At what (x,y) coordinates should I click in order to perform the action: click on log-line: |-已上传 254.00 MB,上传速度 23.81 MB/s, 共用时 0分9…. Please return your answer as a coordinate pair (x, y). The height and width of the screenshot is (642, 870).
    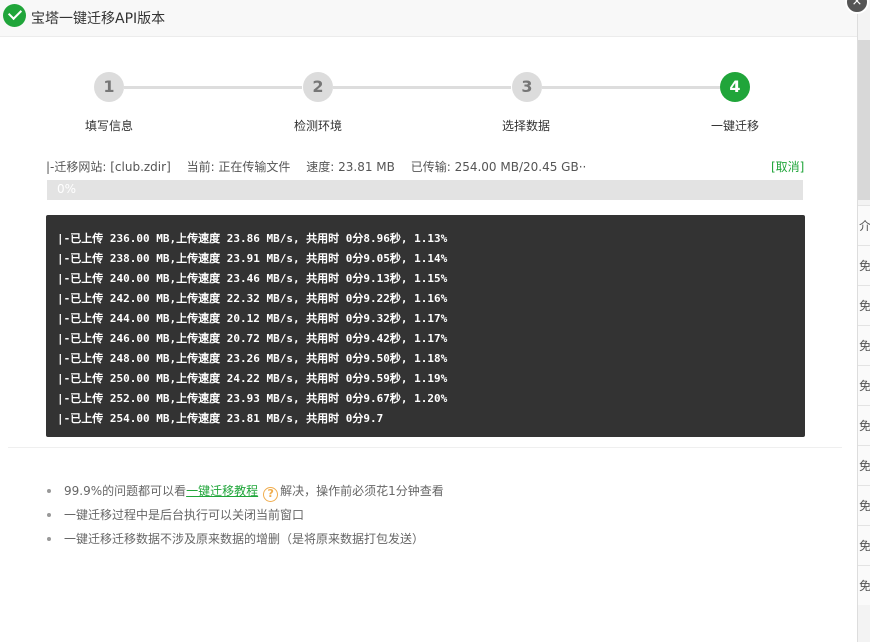
    Looking at the image, I should click on (220, 418).